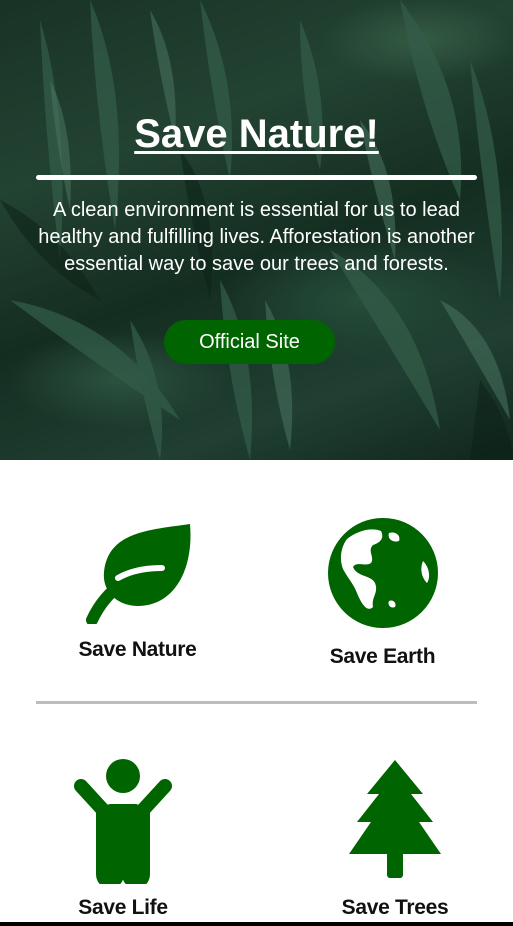 The height and width of the screenshot is (926, 513). I want to click on feature-label: Save Earth, so click(382, 656).